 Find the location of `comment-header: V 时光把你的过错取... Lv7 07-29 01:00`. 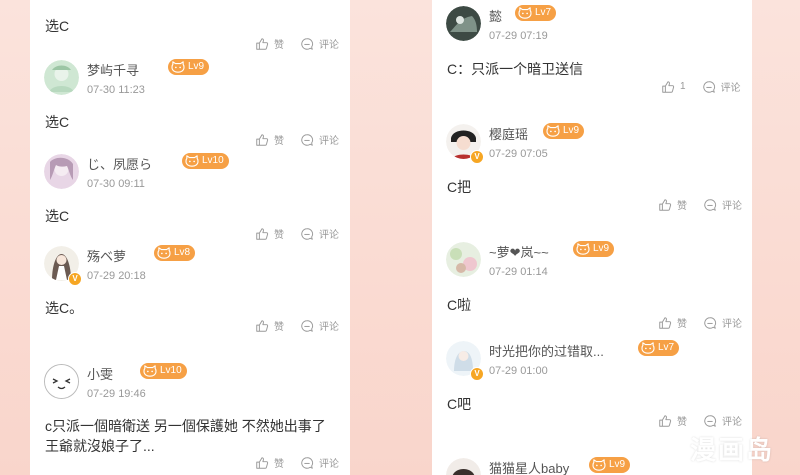

comment-header: V 时光把你的过错取... Lv7 07-29 01:00 is located at coordinates (596, 360).